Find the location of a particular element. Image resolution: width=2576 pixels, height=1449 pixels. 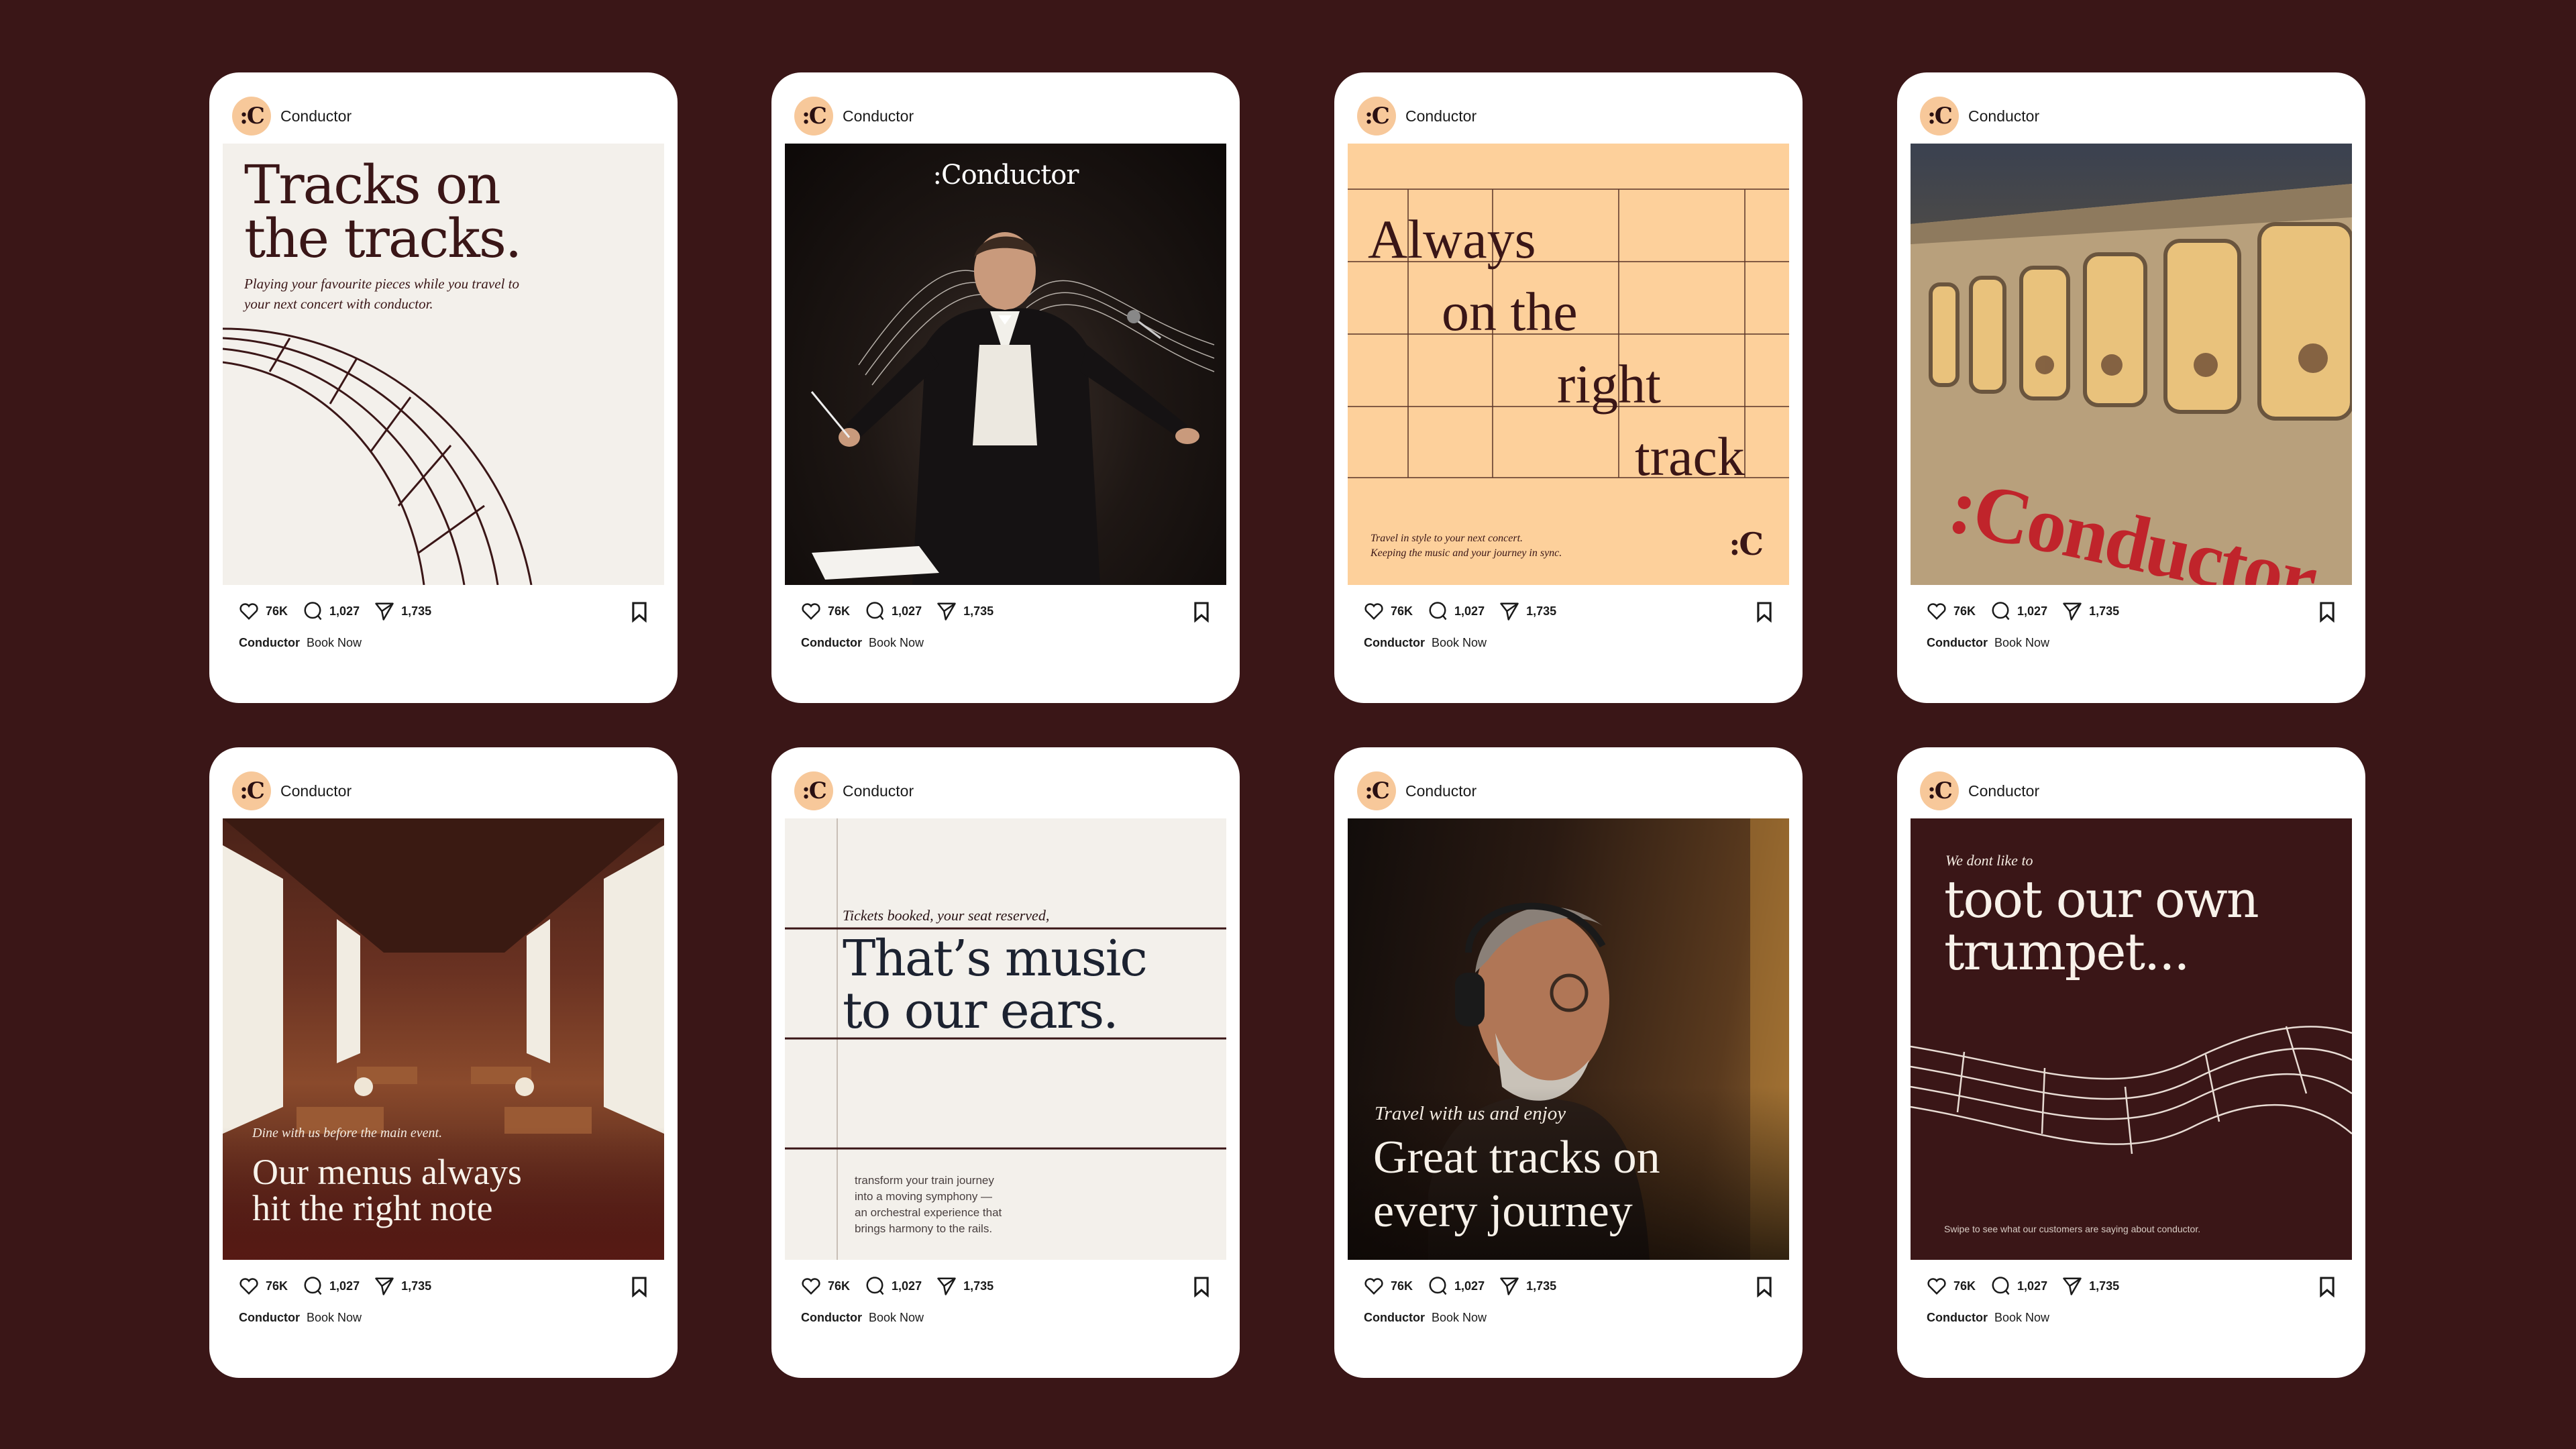

brand-mark-icon: :C is located at coordinates (1746, 544).